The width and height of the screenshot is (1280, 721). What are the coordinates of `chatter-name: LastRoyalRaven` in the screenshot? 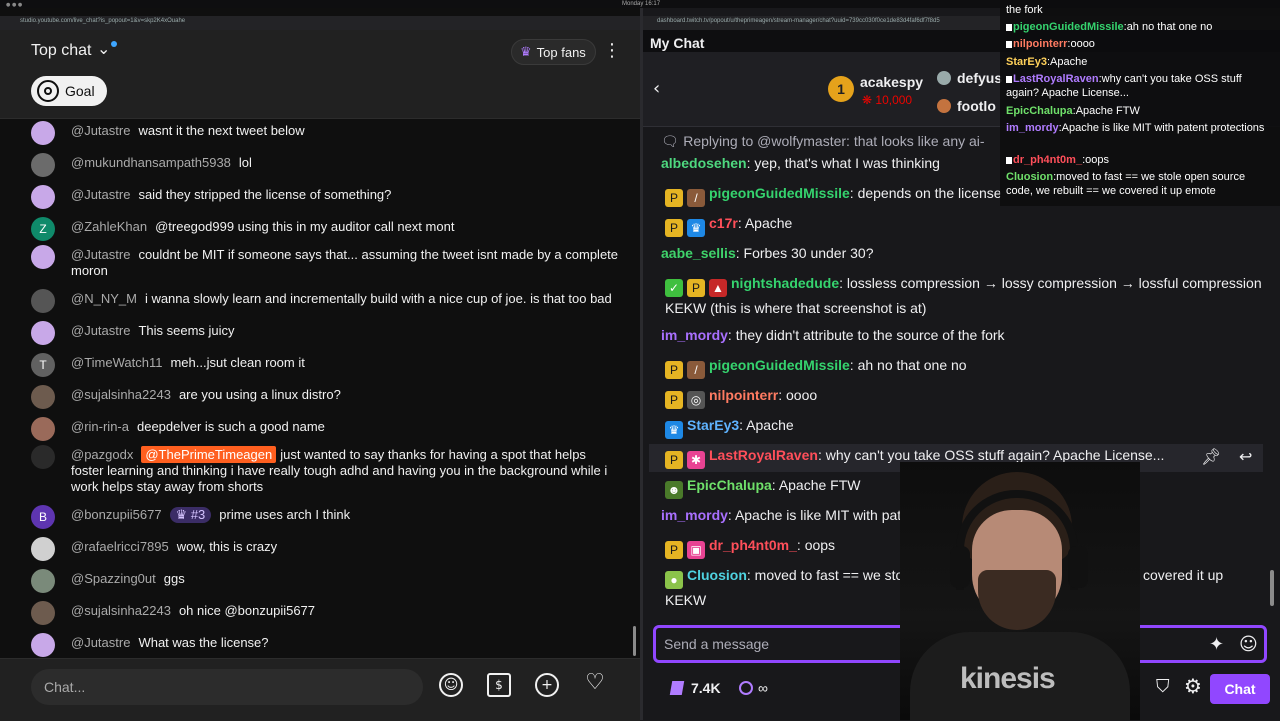 It's located at (763, 455).